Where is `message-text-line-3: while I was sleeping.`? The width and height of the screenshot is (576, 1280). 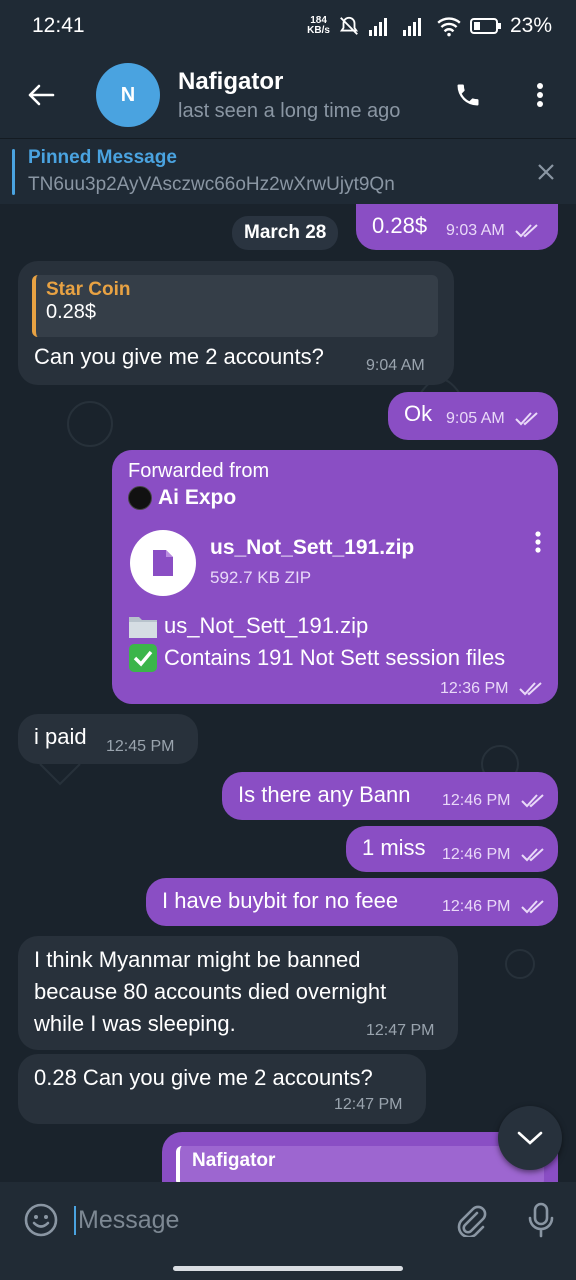 message-text-line-3: while I was sleeping. is located at coordinates (135, 1023).